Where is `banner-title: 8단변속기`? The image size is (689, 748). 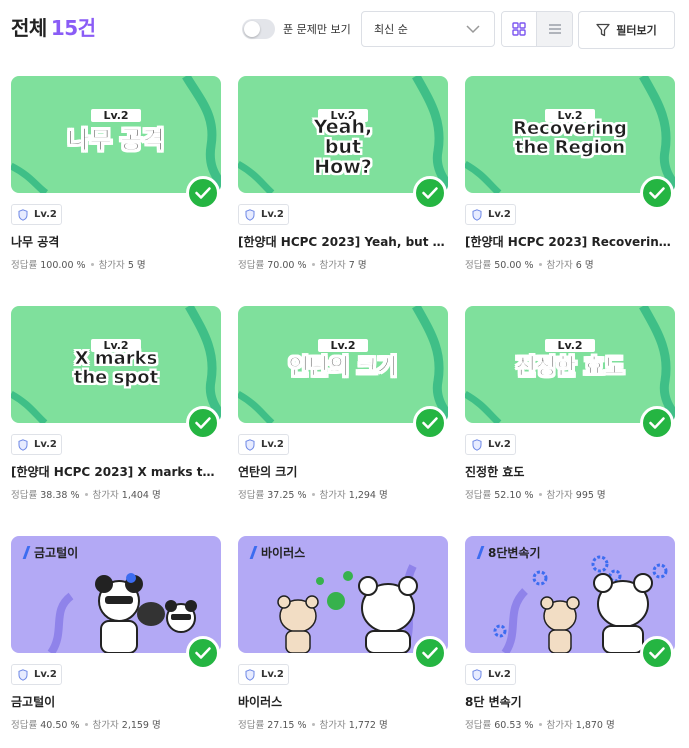 banner-title: 8단변속기 is located at coordinates (510, 552).